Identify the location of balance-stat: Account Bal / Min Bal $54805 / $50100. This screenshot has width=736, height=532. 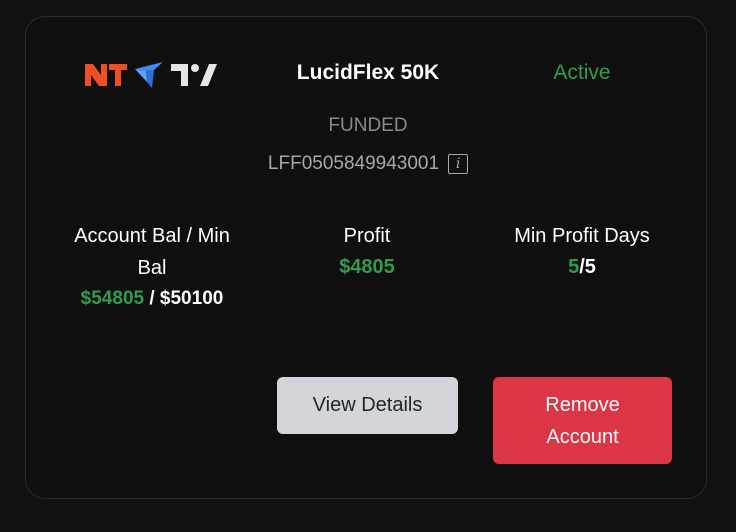
(152, 267).